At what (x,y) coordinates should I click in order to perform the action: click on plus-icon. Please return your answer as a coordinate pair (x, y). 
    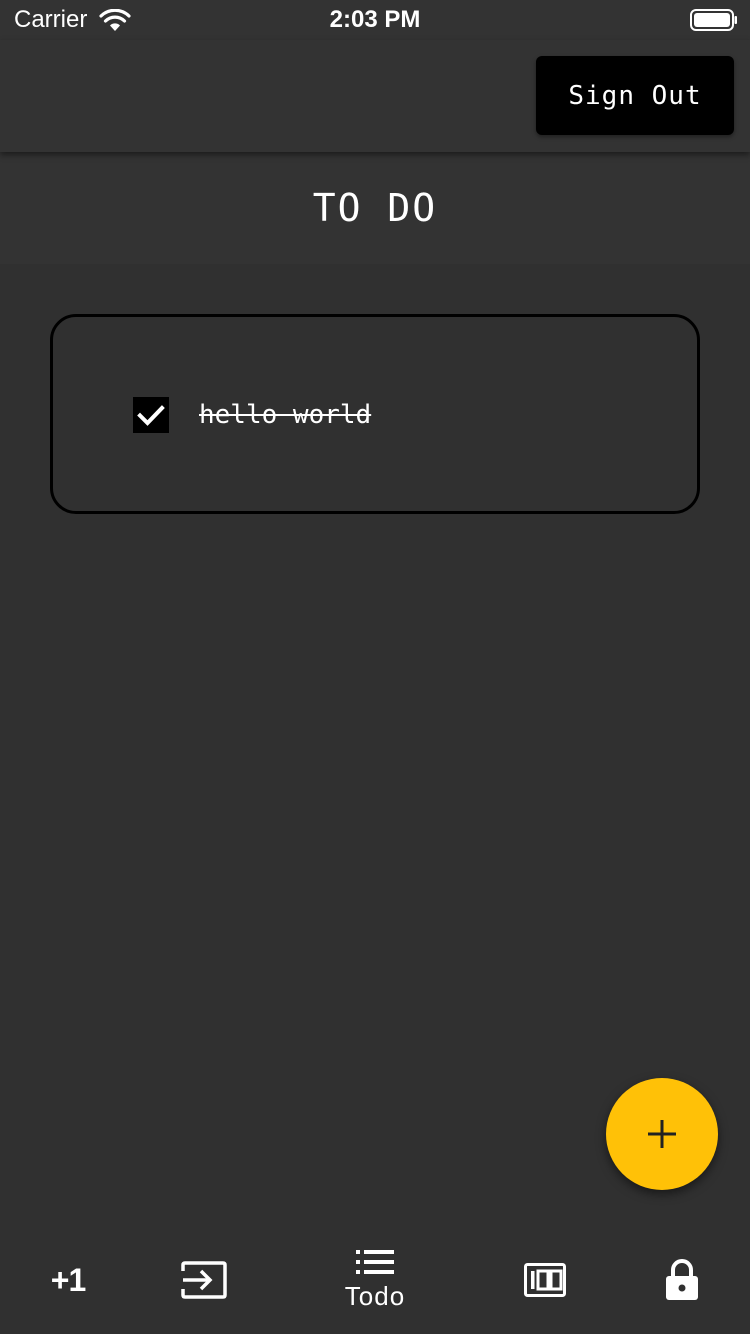
    Looking at the image, I should click on (662, 1134).